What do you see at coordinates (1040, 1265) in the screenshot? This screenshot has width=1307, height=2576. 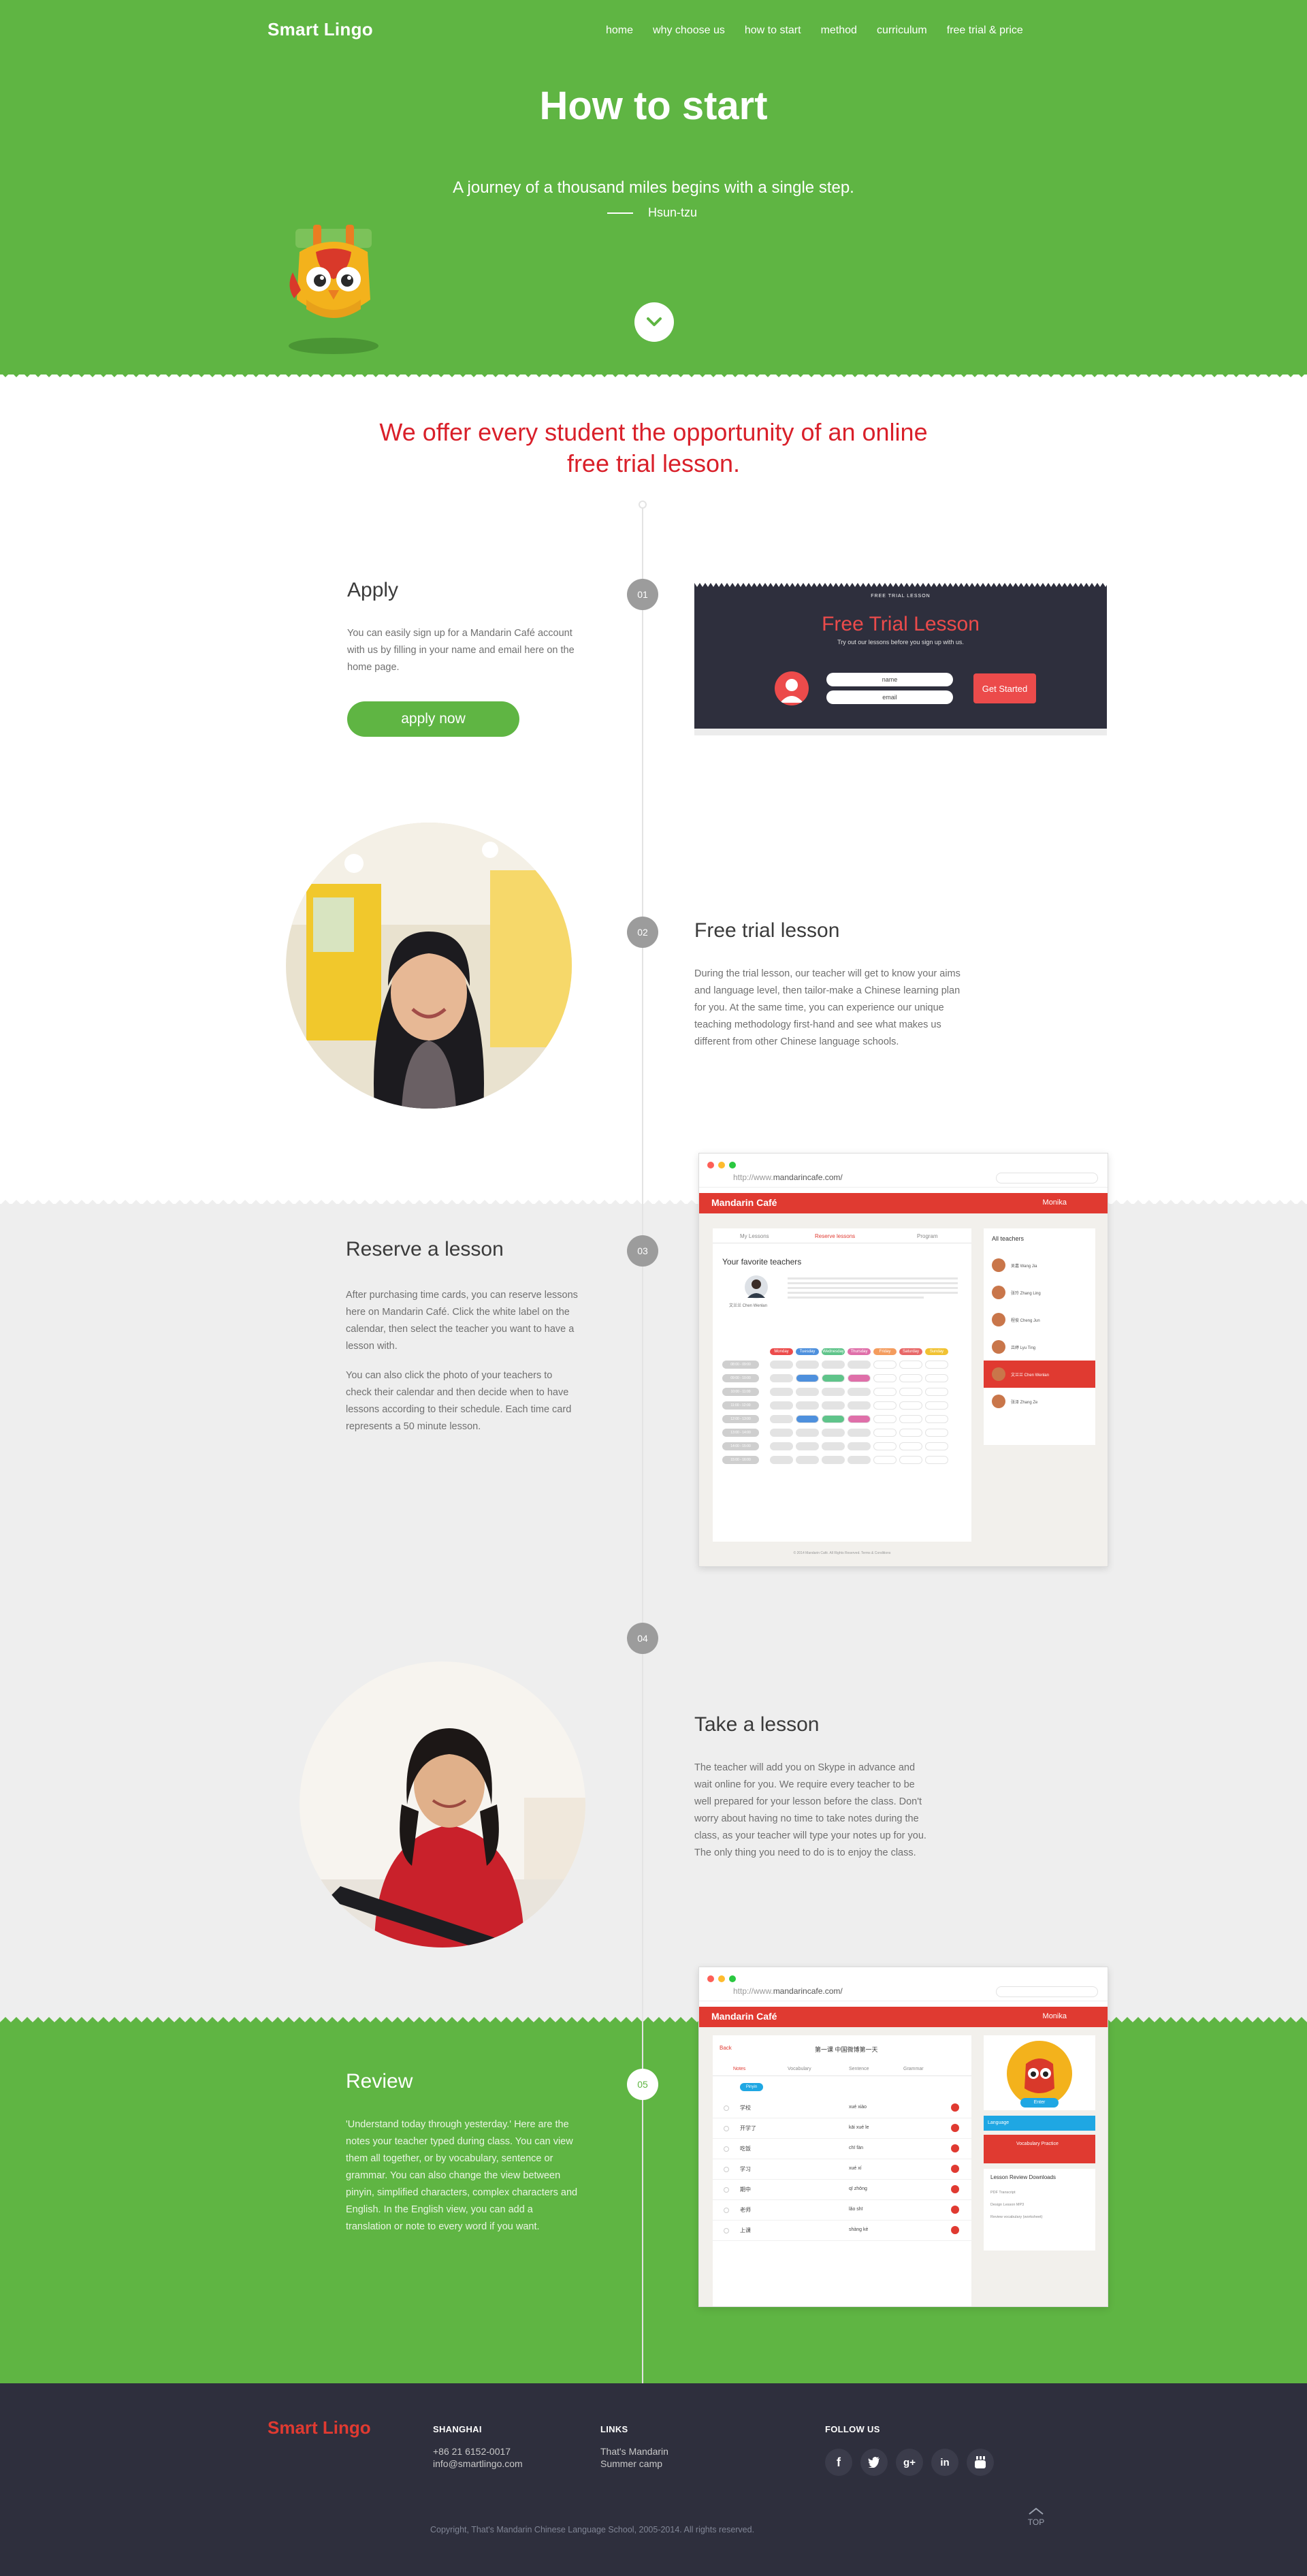 I see `teacher-list-item: 吴嘉 Wang Jia` at bounding box center [1040, 1265].